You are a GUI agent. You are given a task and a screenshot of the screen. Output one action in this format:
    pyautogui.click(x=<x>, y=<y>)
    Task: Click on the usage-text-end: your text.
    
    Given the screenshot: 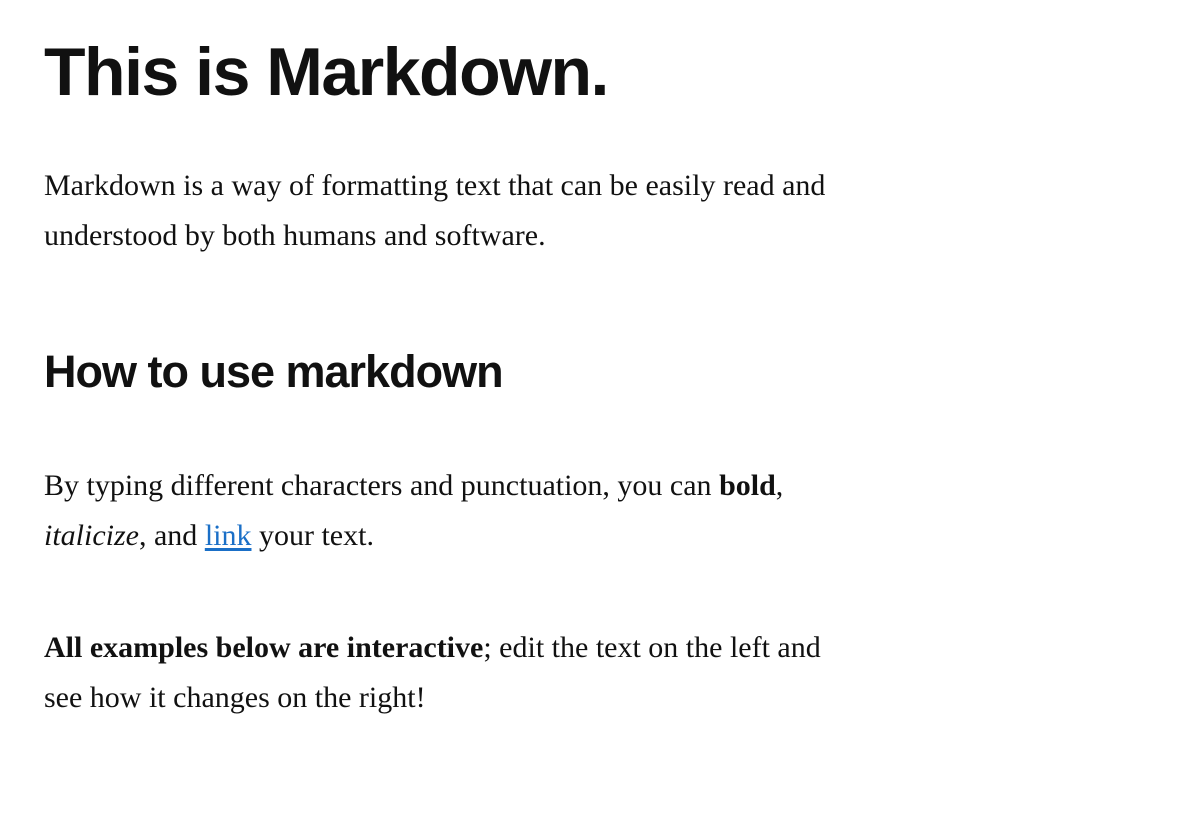 What is the action you would take?
    pyautogui.click(x=312, y=535)
    